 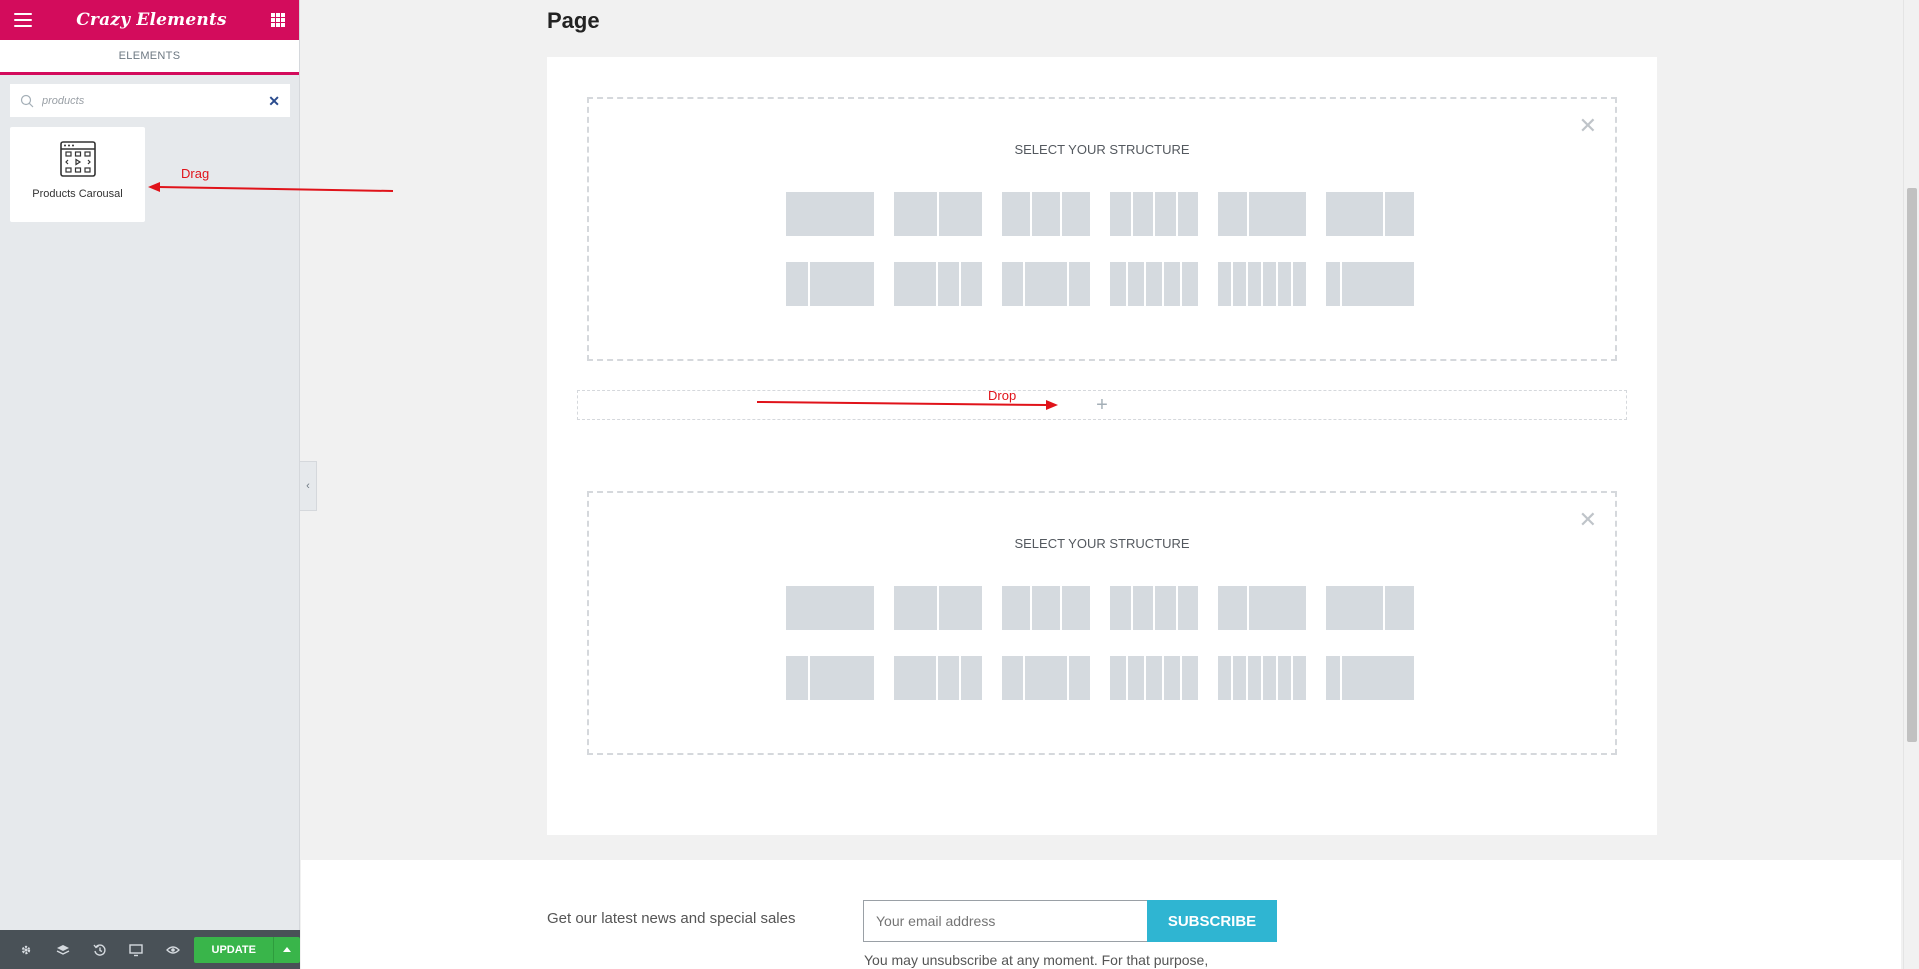 What do you see at coordinates (277, 20) in the screenshot?
I see `widgets-grid-icon` at bounding box center [277, 20].